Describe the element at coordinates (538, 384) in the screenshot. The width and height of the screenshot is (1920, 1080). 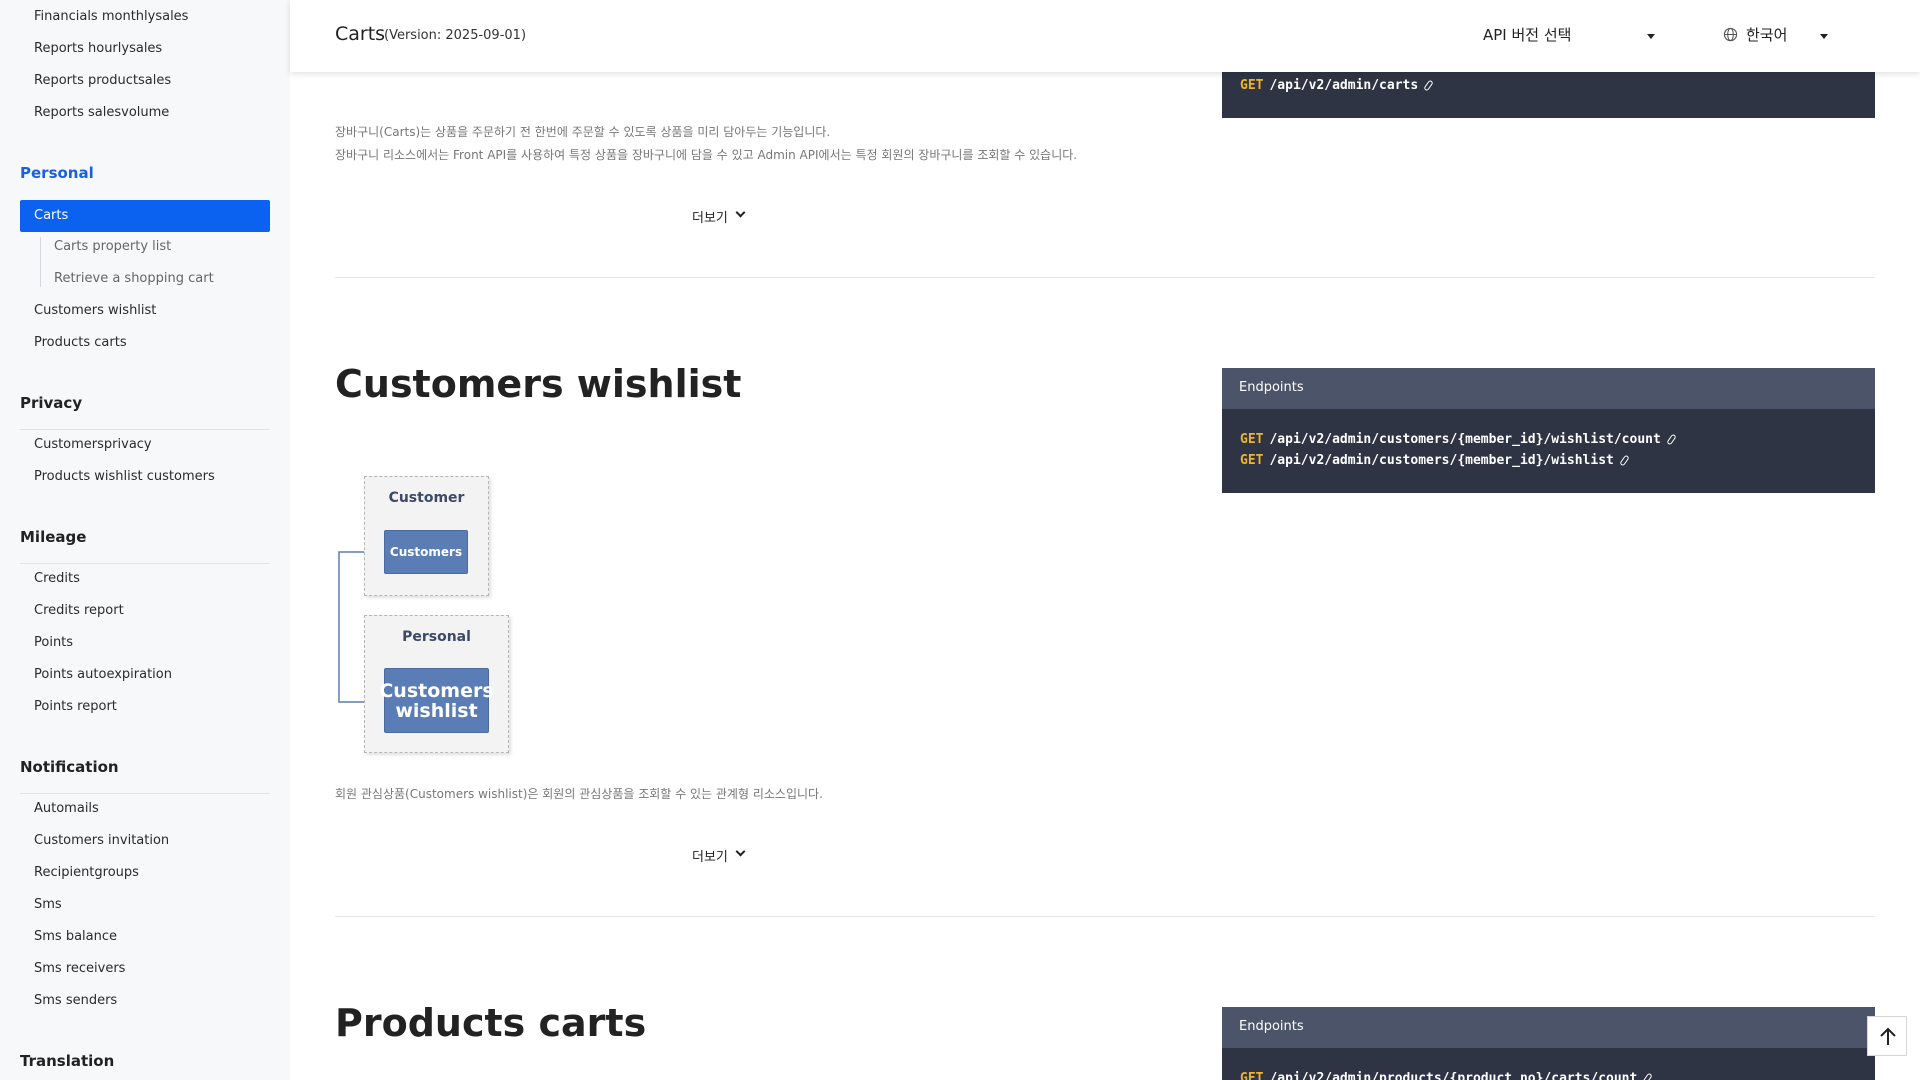
I see `section-title-customers-wishlist: Customers wishlist` at that location.